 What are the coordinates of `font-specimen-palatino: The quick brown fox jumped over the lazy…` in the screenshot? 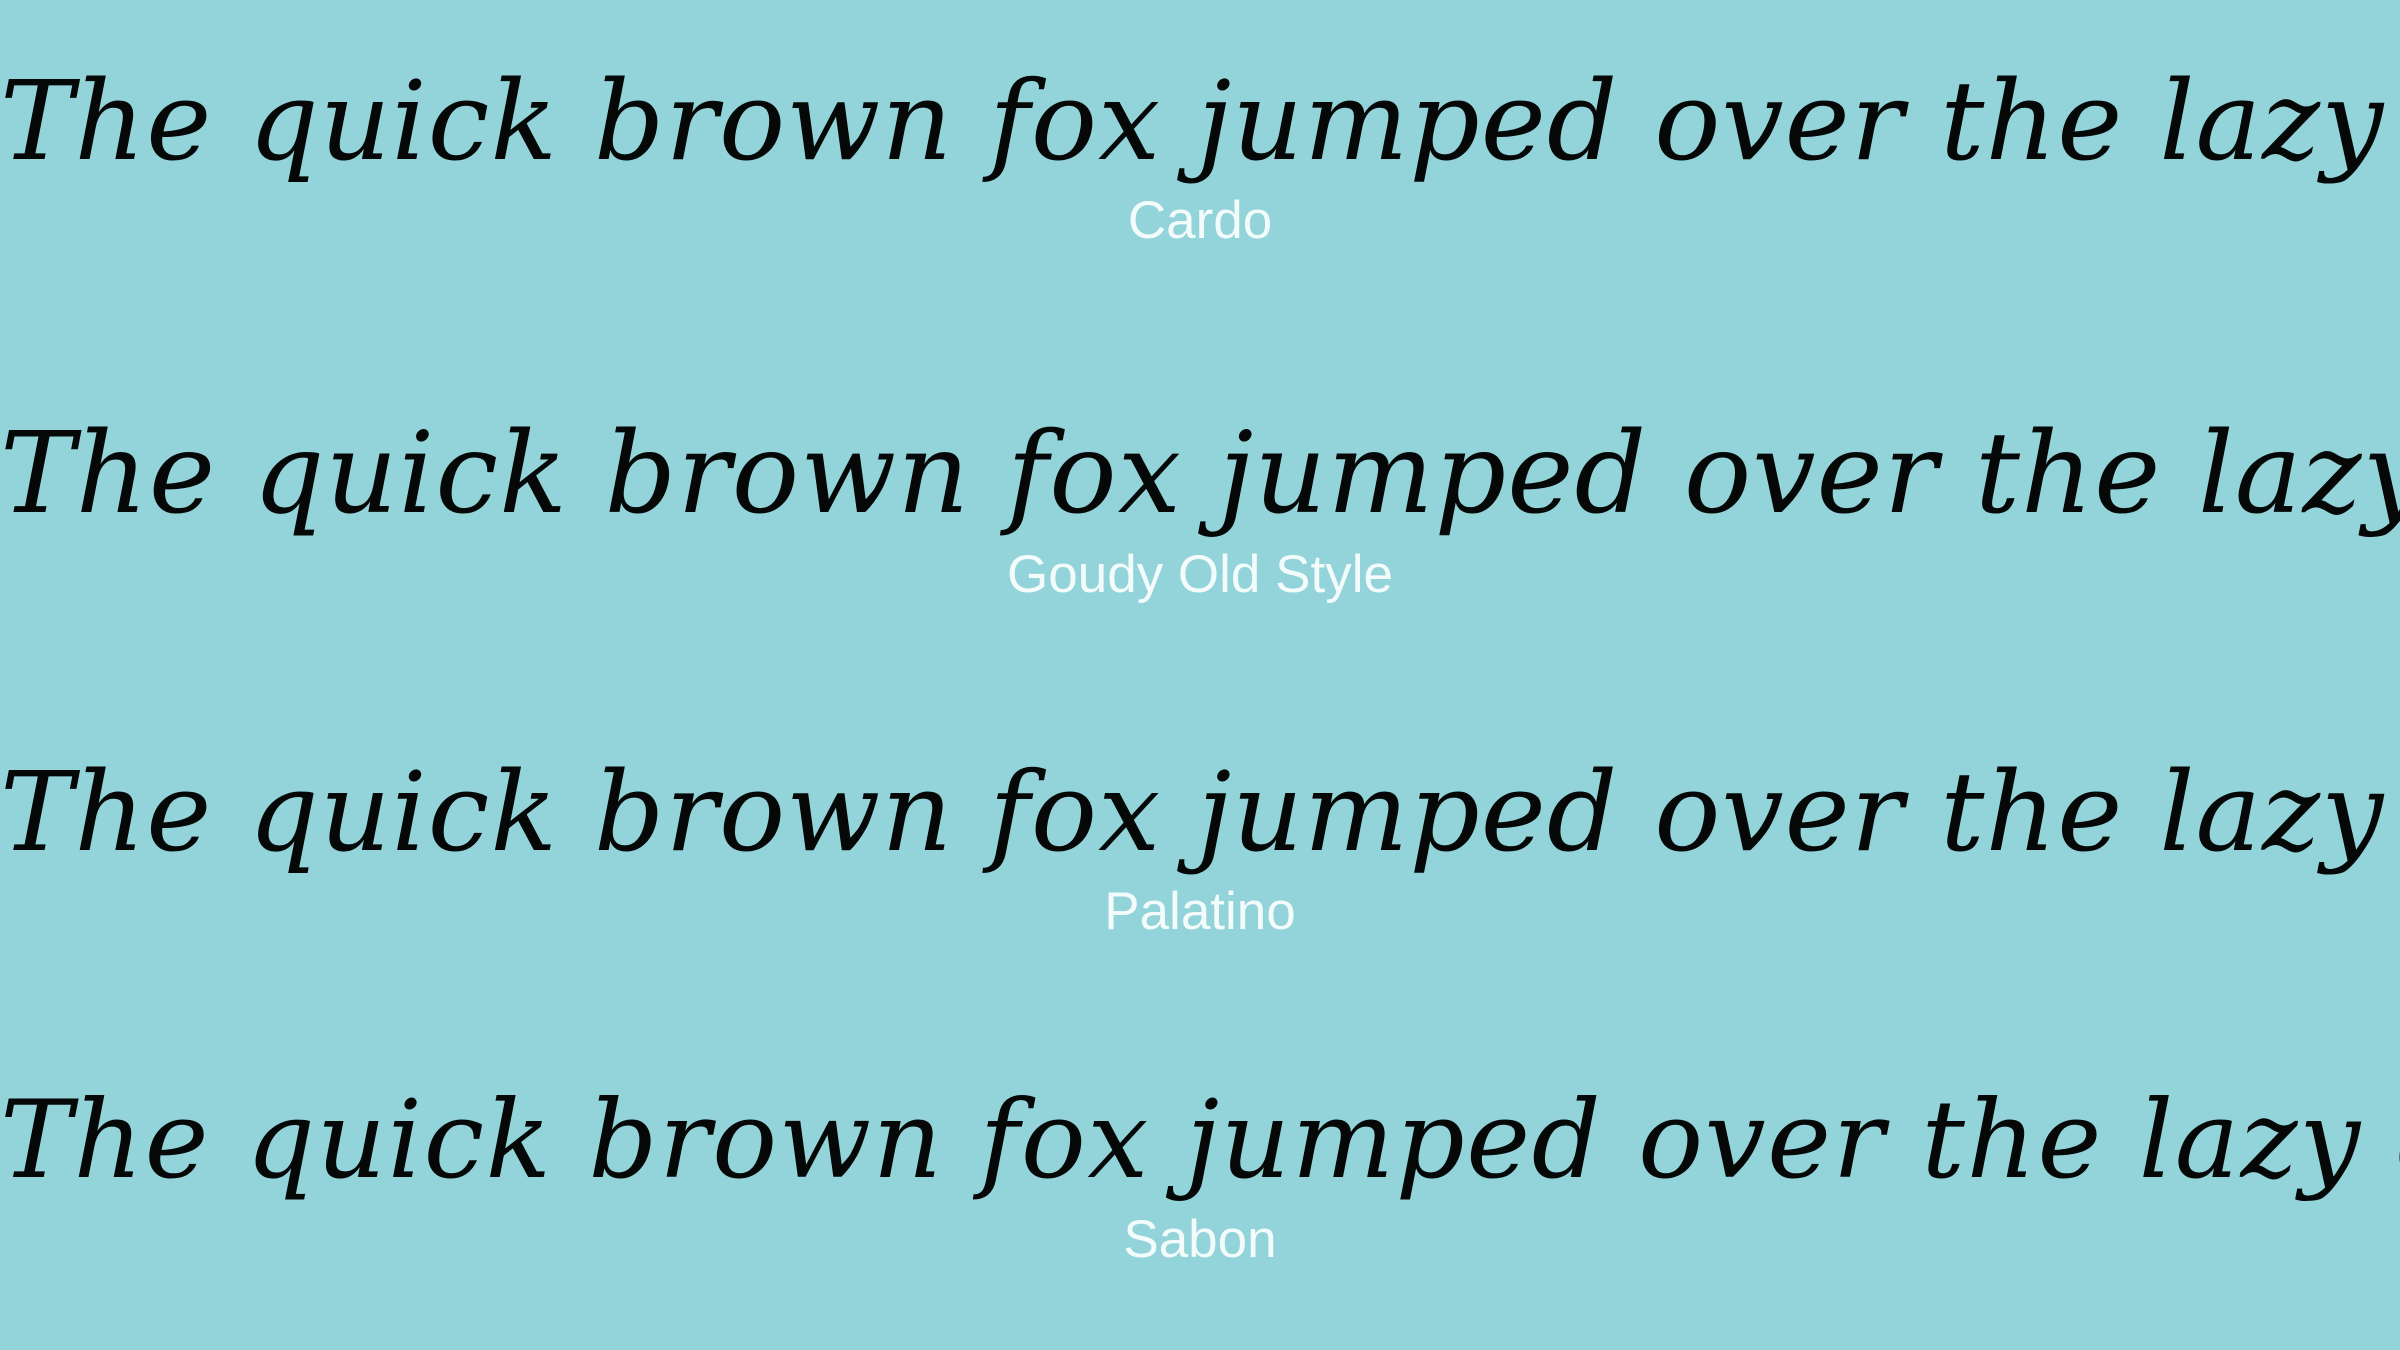 It's located at (1200, 847).